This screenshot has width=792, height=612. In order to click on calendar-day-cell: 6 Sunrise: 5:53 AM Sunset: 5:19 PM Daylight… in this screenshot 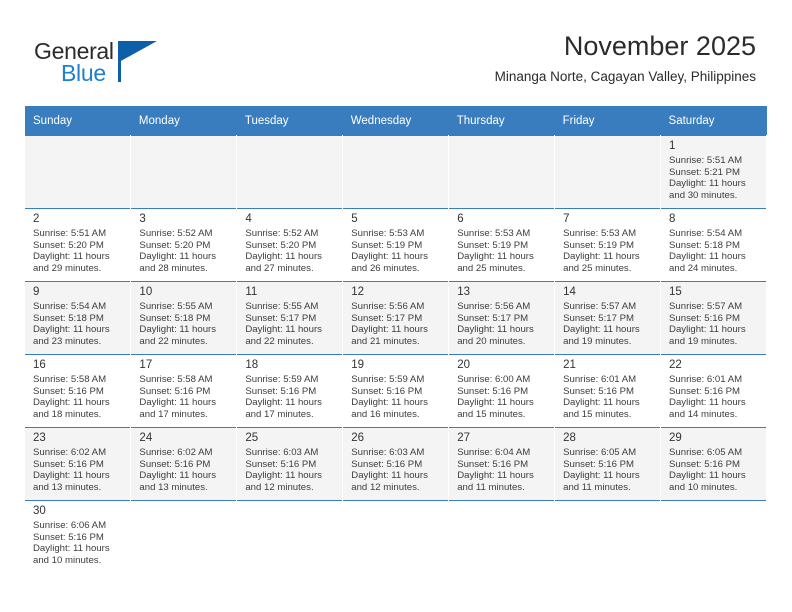, I will do `click(502, 245)`.